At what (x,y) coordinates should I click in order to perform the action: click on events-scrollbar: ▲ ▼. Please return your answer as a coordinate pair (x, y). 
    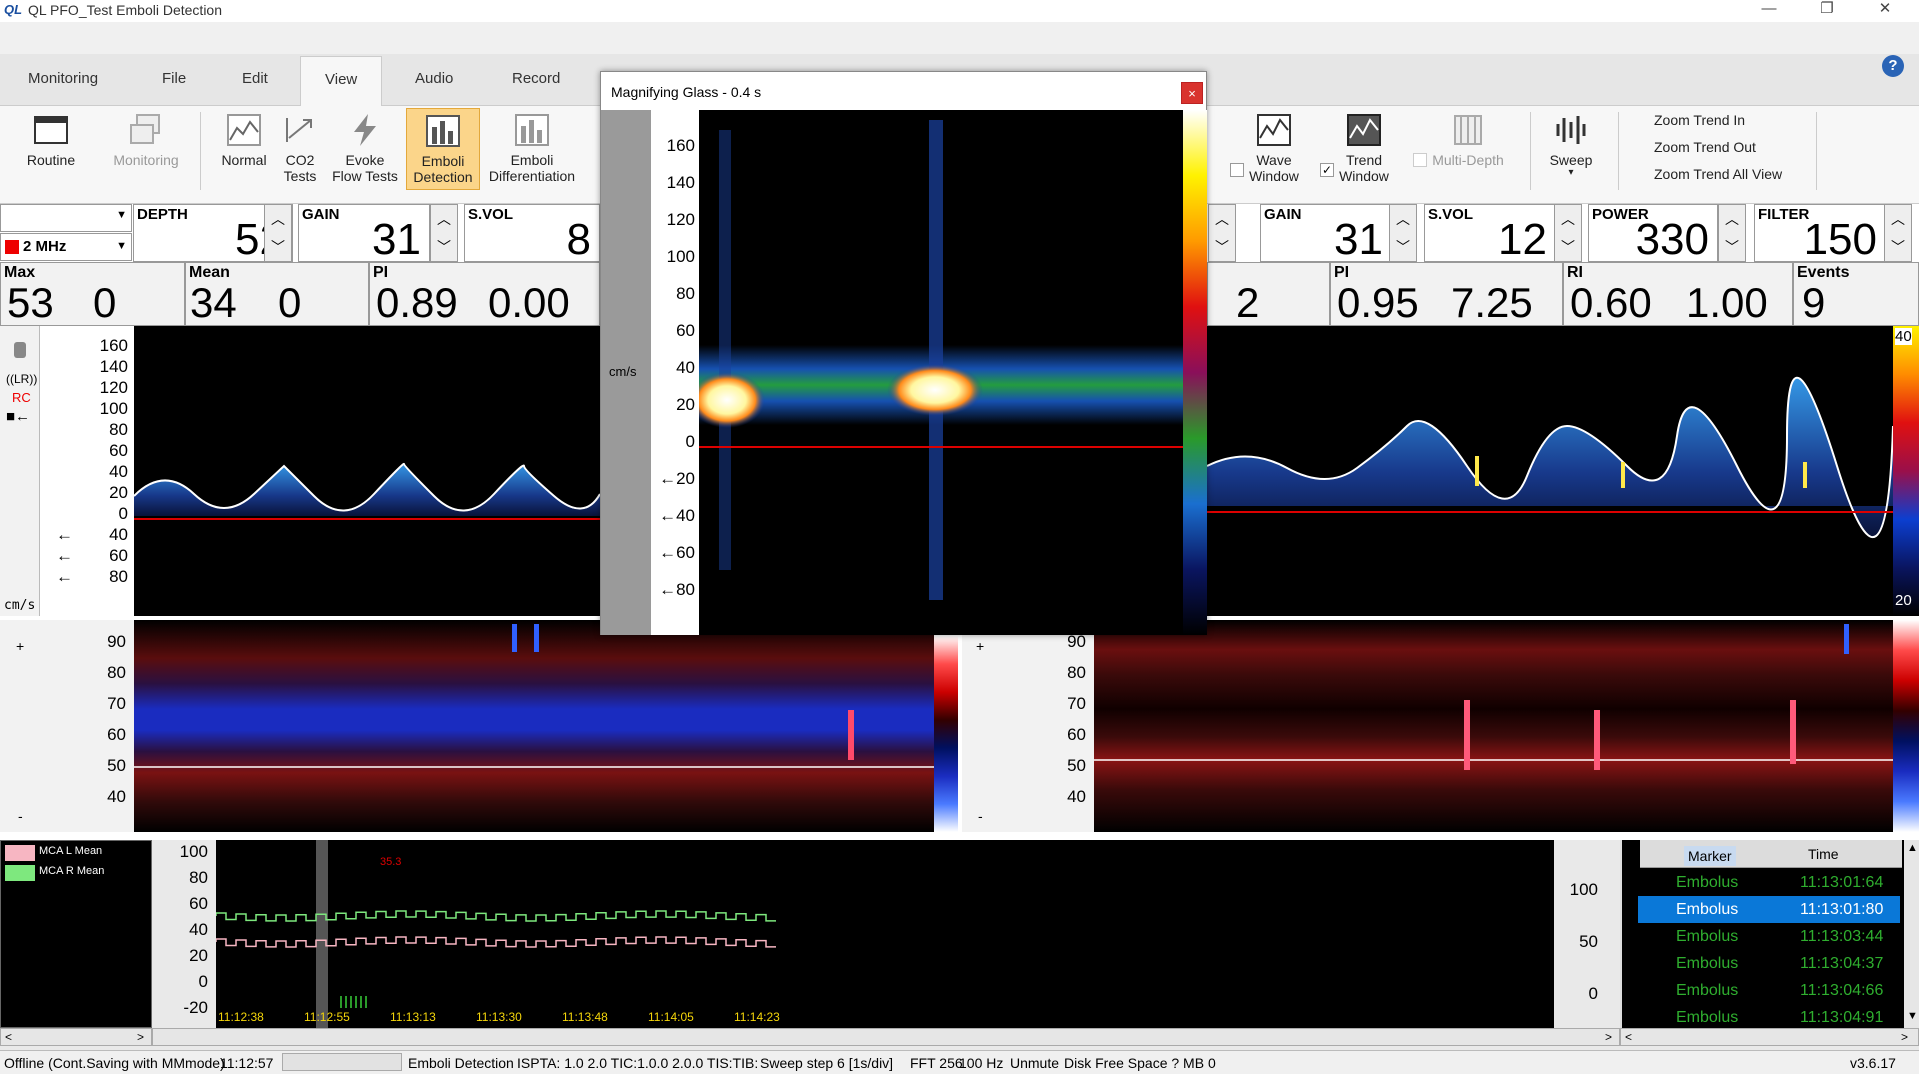
    Looking at the image, I should click on (1911, 934).